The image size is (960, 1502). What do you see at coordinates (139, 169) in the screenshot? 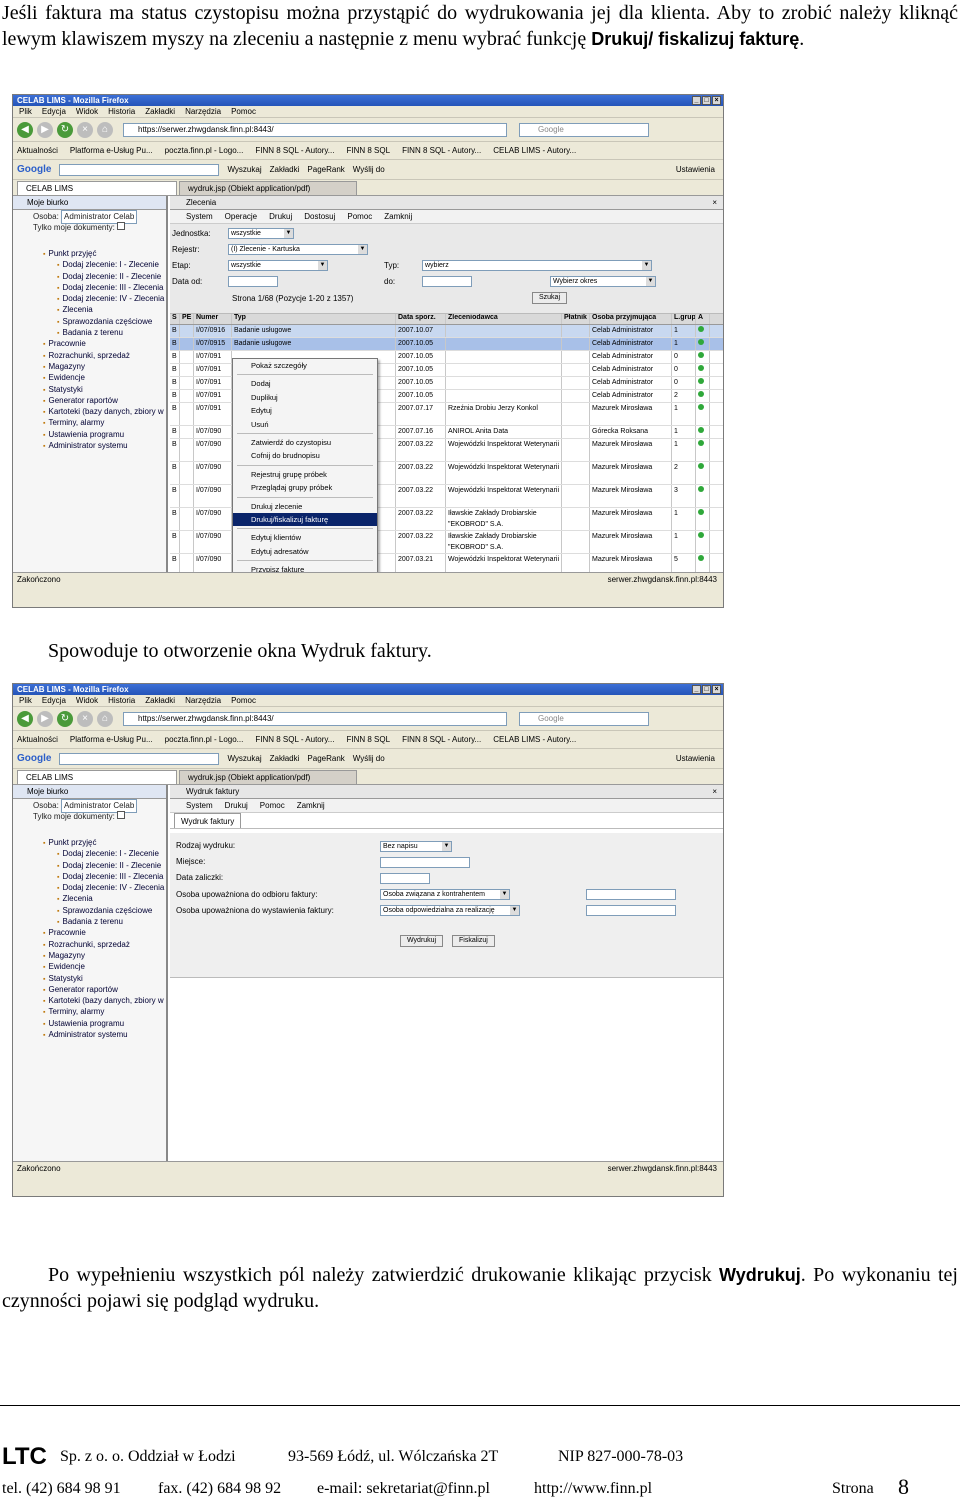
I see `google-search-input` at bounding box center [139, 169].